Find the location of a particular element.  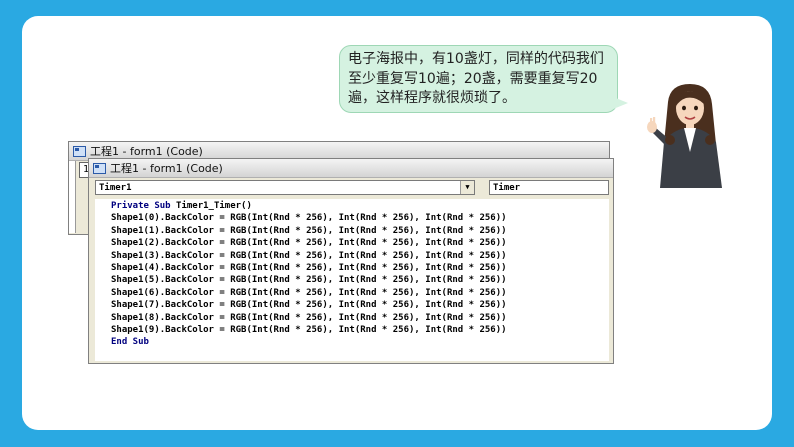

combo-row: Timer1 ▼ Timer is located at coordinates (352, 188).